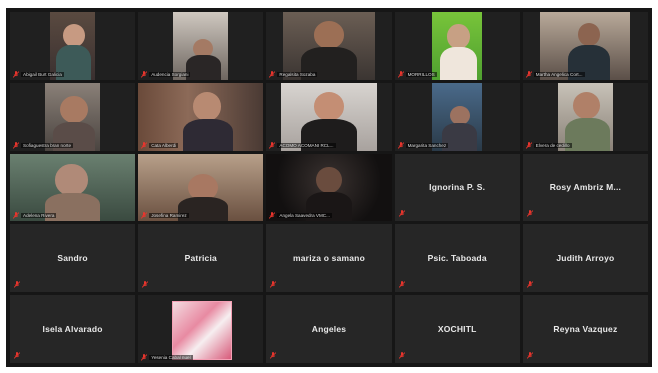 This screenshot has height=373, width=658. I want to click on participant-name: Josefina Ramirez, so click(169, 216).